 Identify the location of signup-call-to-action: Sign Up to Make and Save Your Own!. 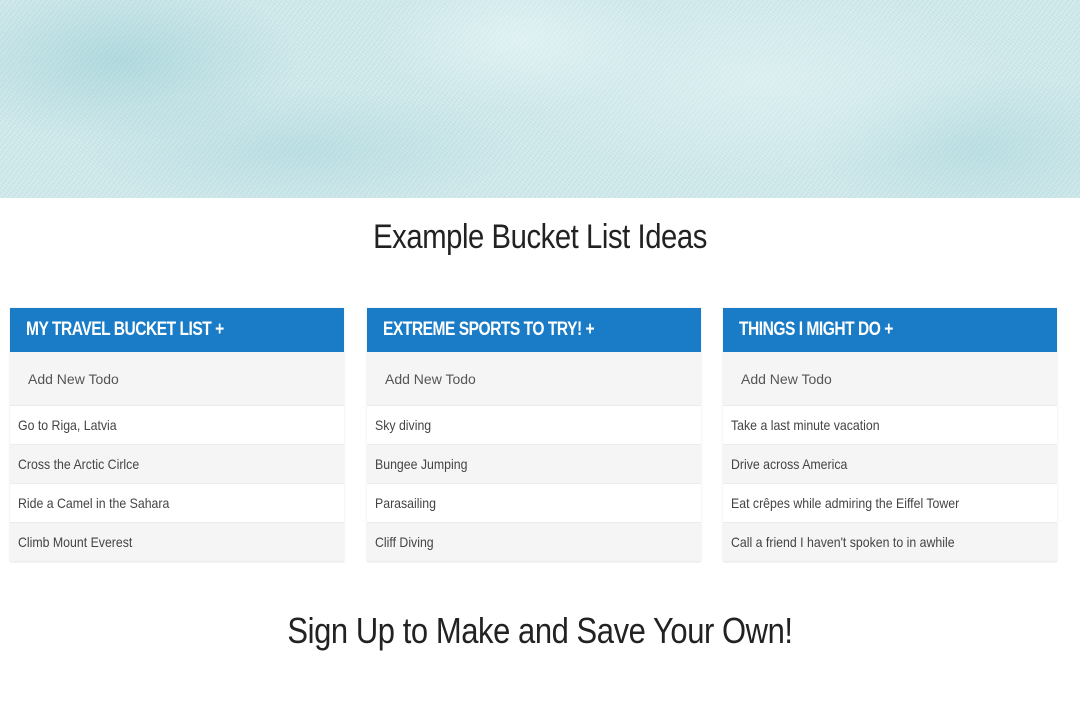
(540, 630).